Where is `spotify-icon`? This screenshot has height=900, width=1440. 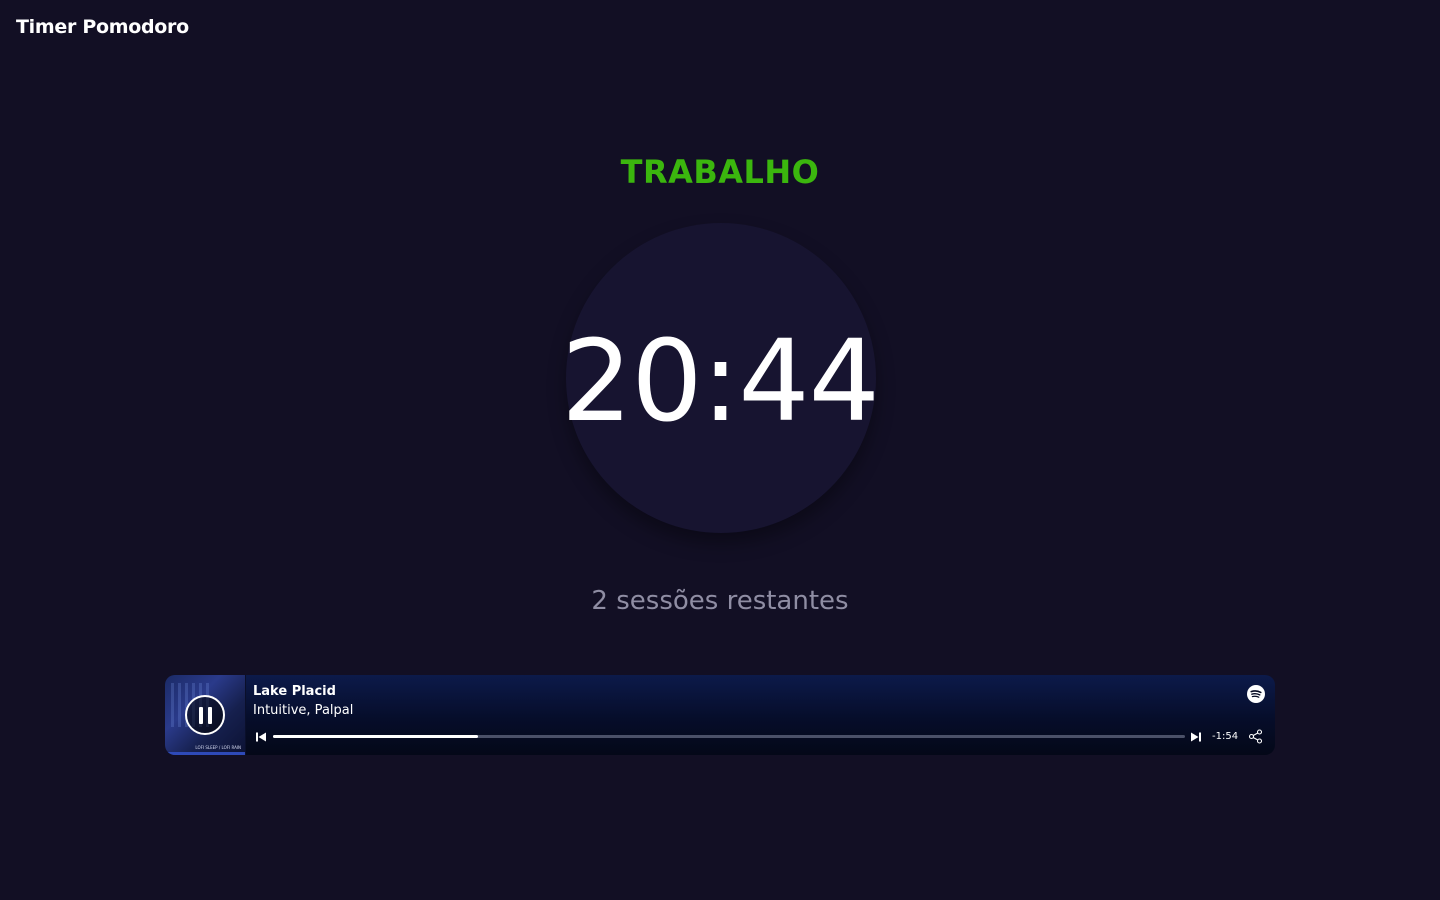
spotify-icon is located at coordinates (1256, 694).